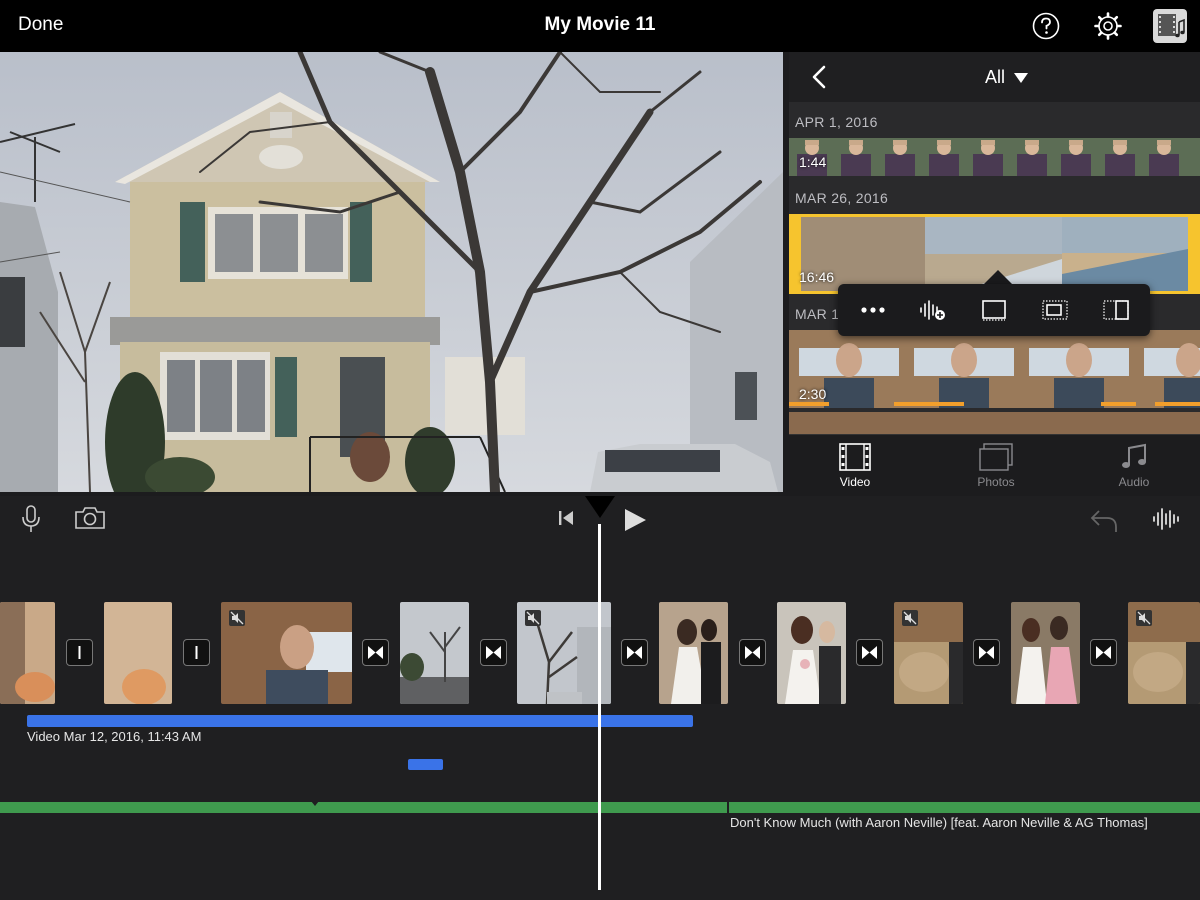 This screenshot has width=1200, height=900. I want to click on microphone-icon, so click(31, 519).